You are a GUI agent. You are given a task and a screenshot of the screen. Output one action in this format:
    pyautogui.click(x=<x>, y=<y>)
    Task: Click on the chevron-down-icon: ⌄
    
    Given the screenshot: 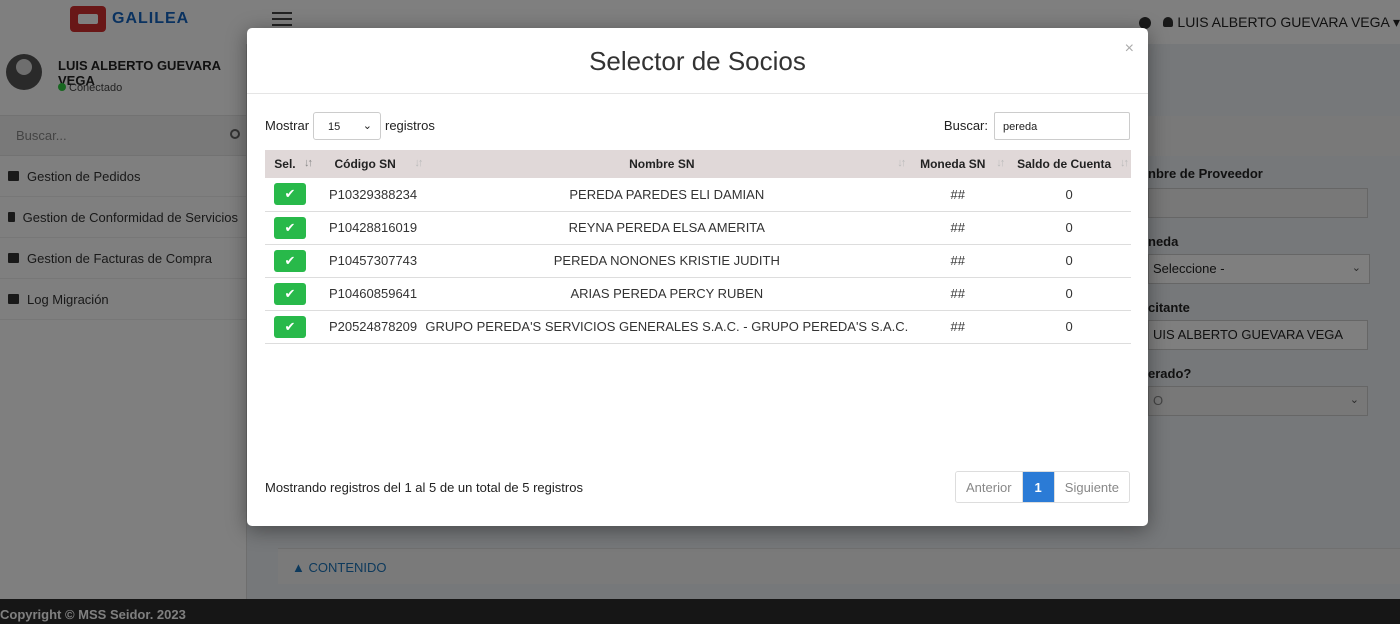 What is the action you would take?
    pyautogui.click(x=367, y=126)
    